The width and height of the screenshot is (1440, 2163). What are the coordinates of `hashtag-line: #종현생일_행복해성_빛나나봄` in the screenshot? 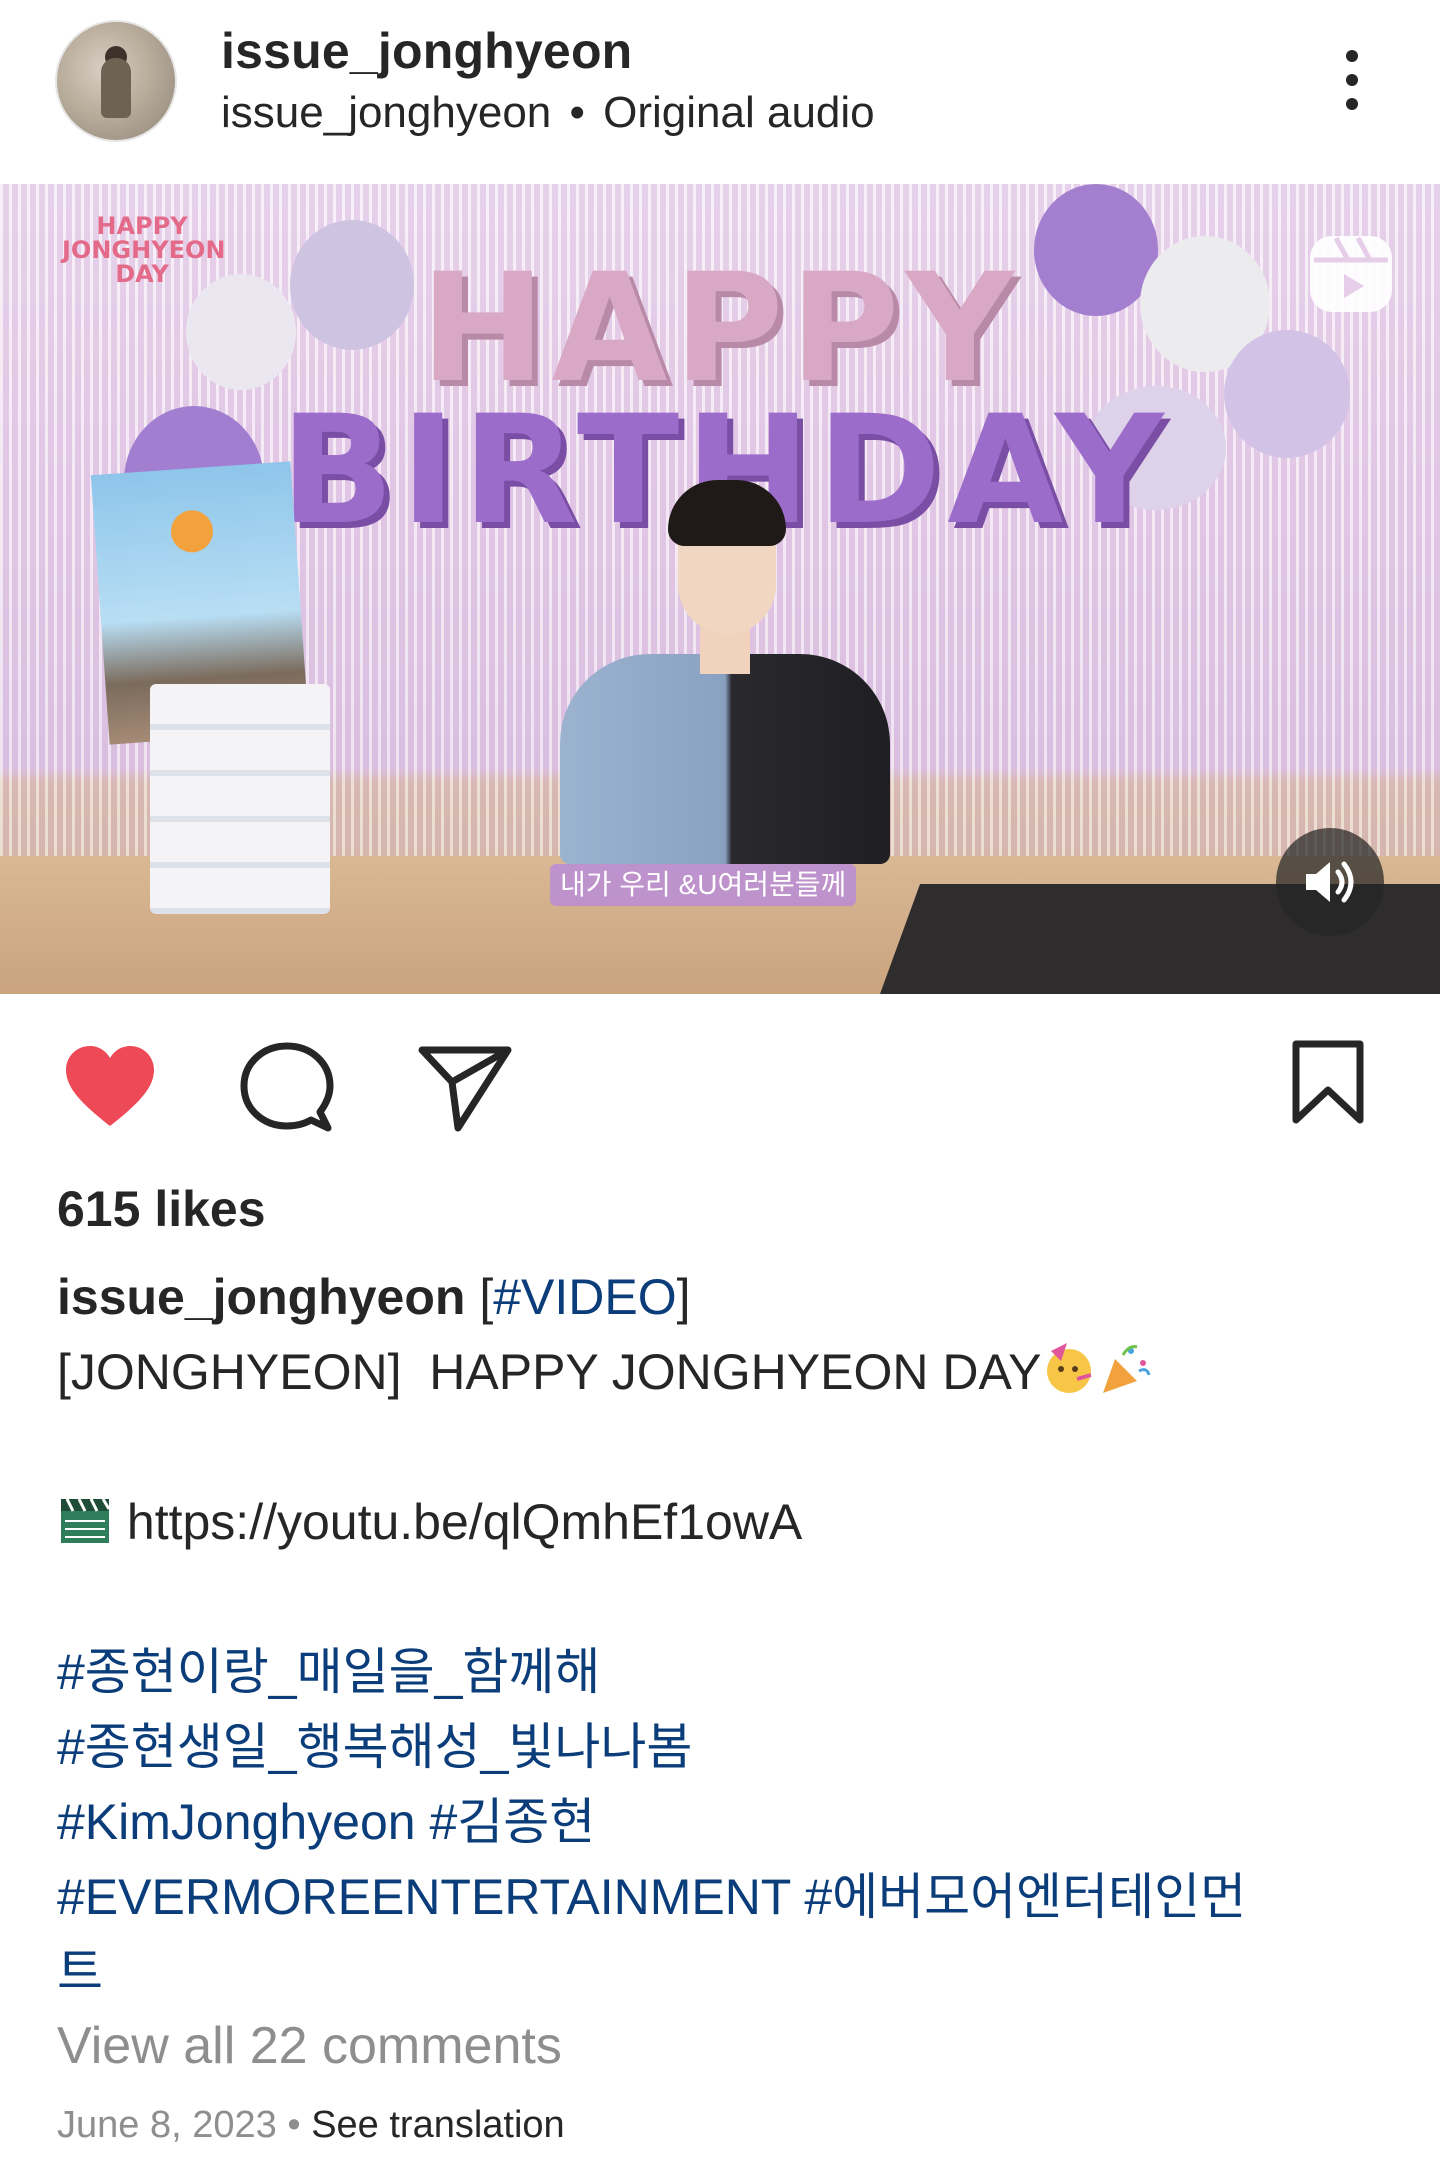 It's located at (727, 1747).